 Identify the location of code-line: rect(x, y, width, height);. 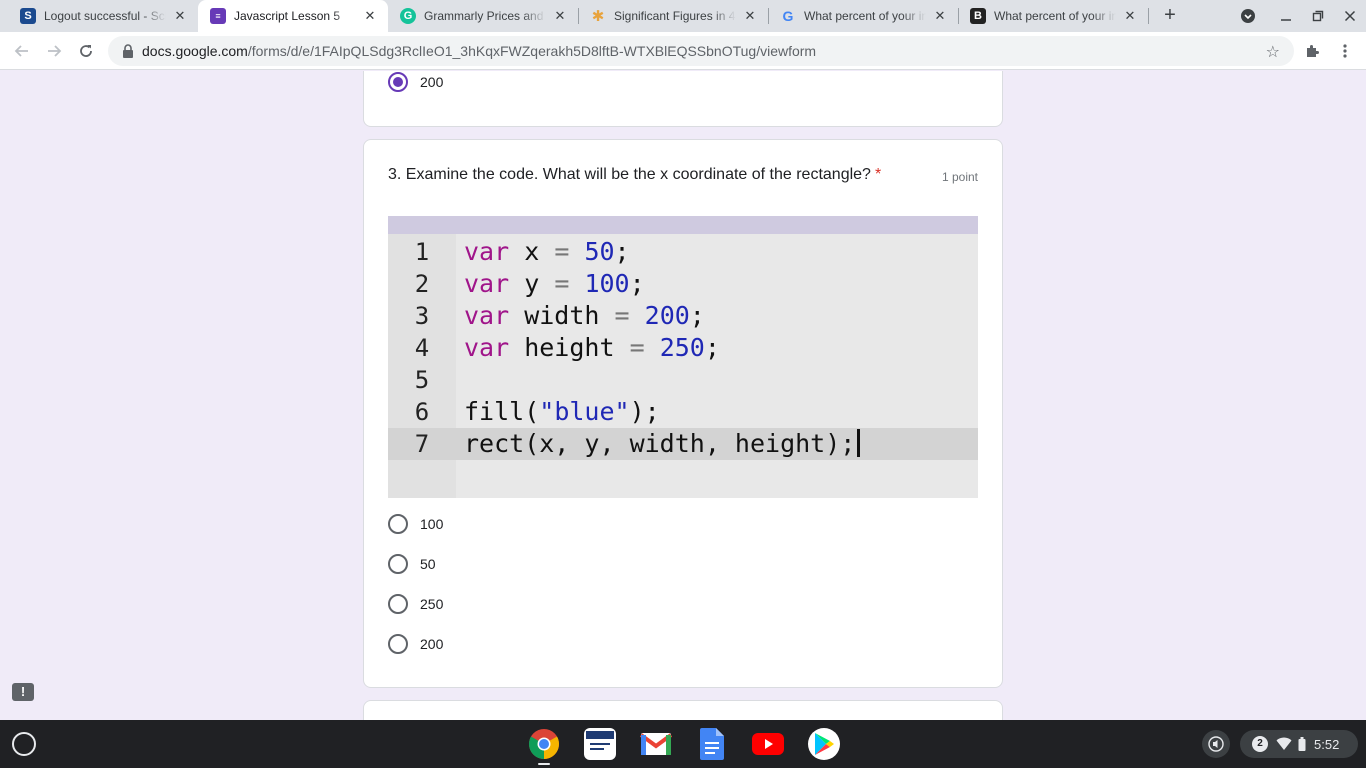
(662, 443).